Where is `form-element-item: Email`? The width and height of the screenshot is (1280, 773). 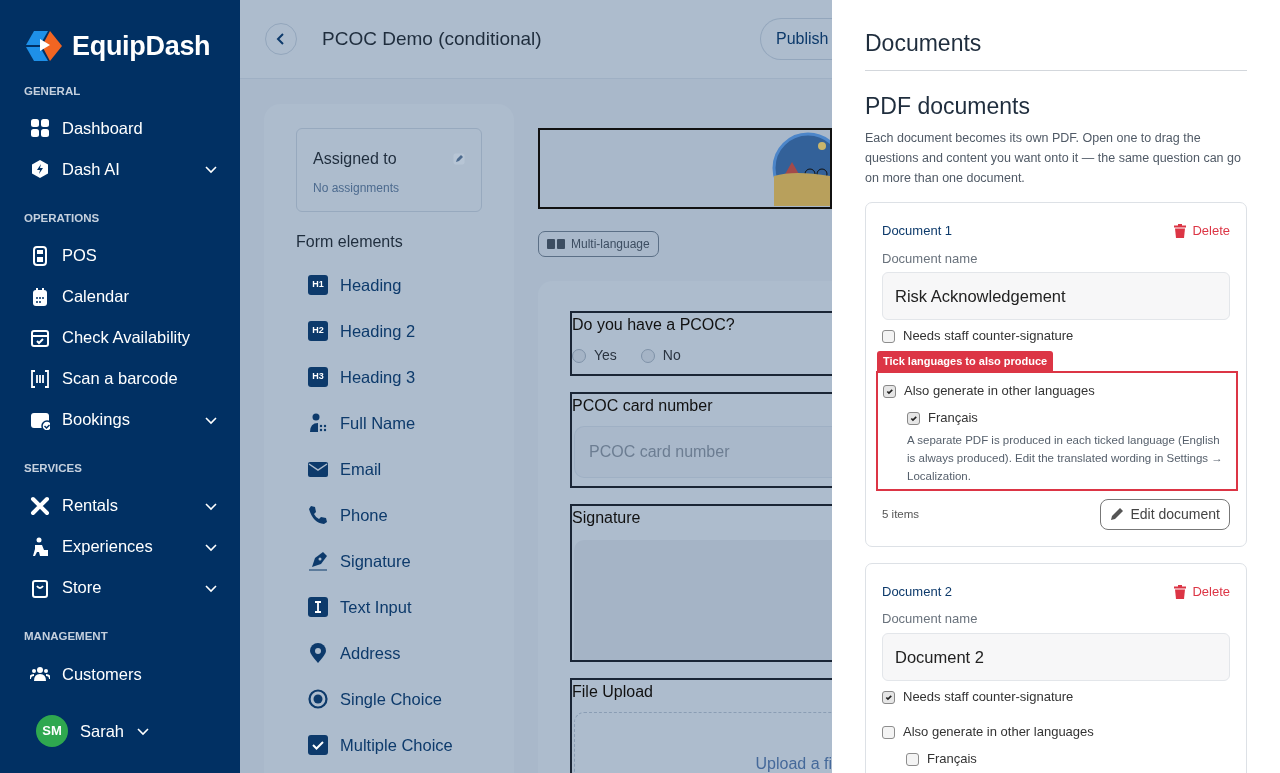 form-element-item: Email is located at coordinates (389, 469).